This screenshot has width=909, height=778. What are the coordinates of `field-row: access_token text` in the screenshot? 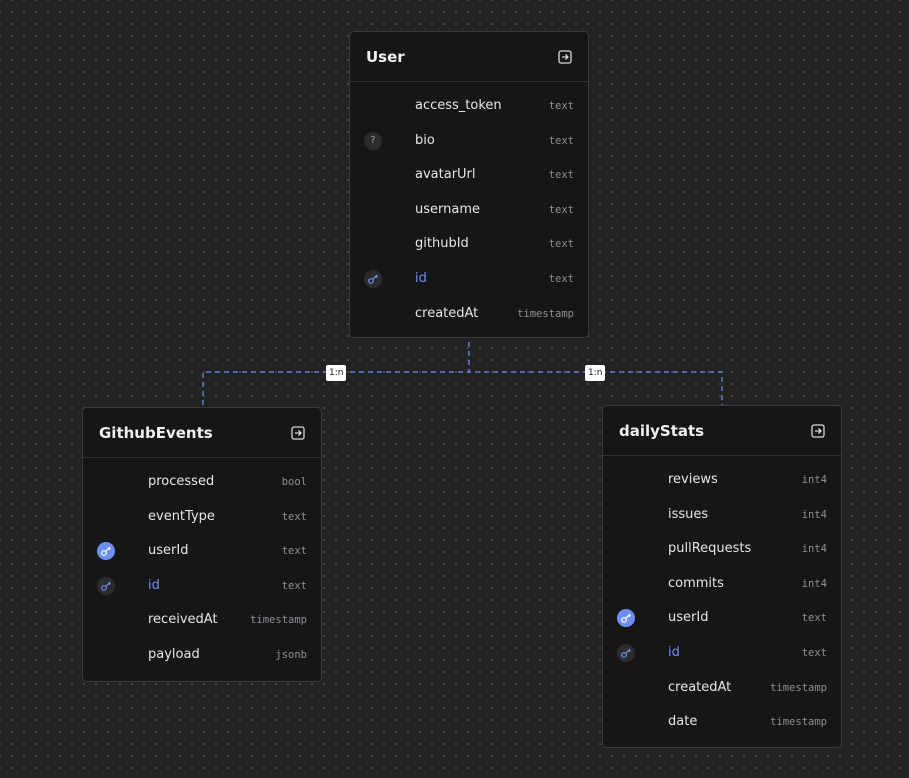 It's located at (469, 106).